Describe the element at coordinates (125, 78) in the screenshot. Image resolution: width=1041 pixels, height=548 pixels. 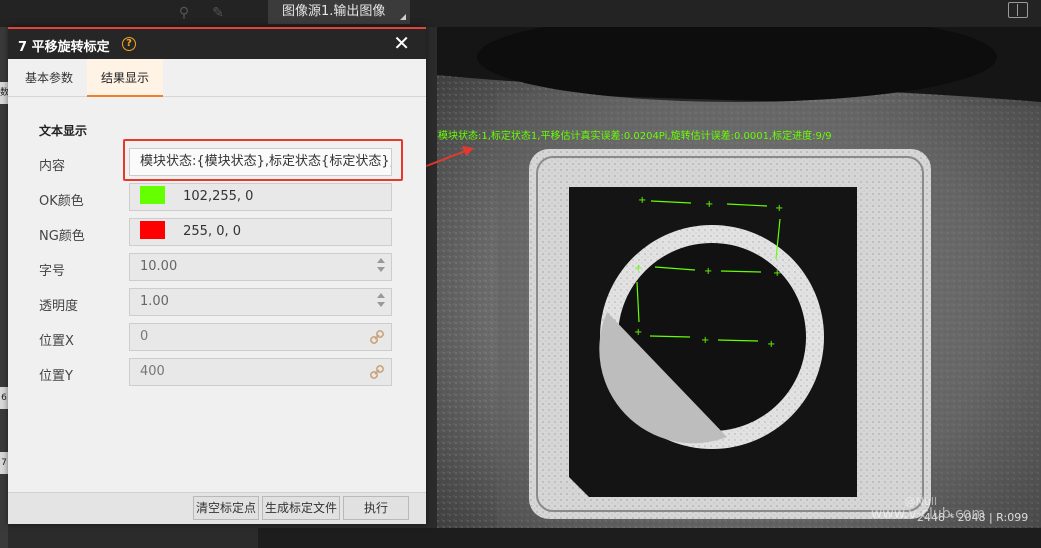
I see `tab-result-display: 结果显示` at that location.